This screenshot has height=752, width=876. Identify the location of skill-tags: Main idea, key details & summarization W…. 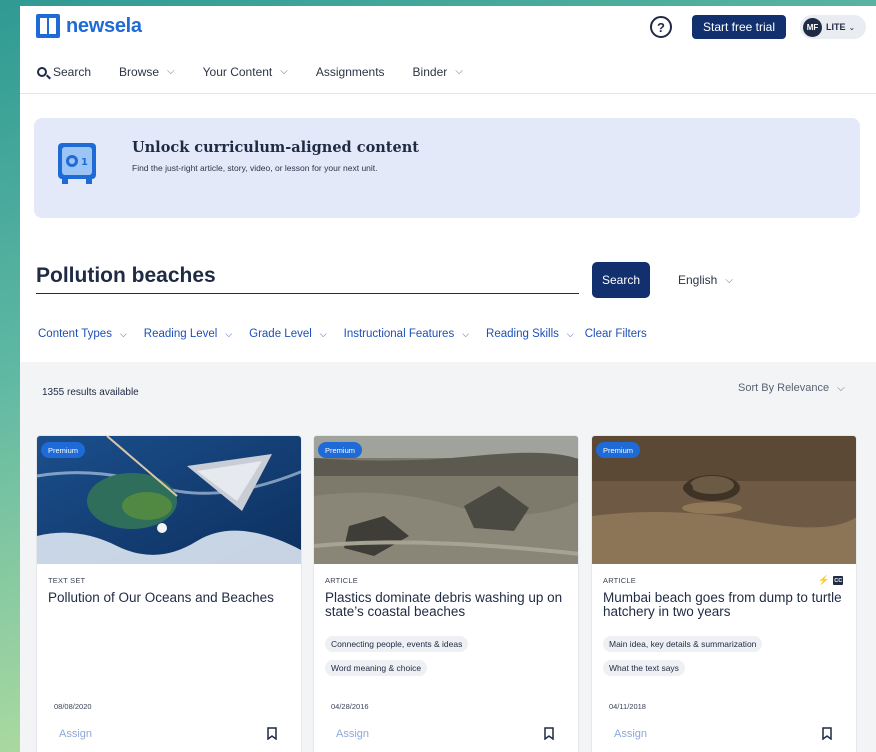
(725, 658).